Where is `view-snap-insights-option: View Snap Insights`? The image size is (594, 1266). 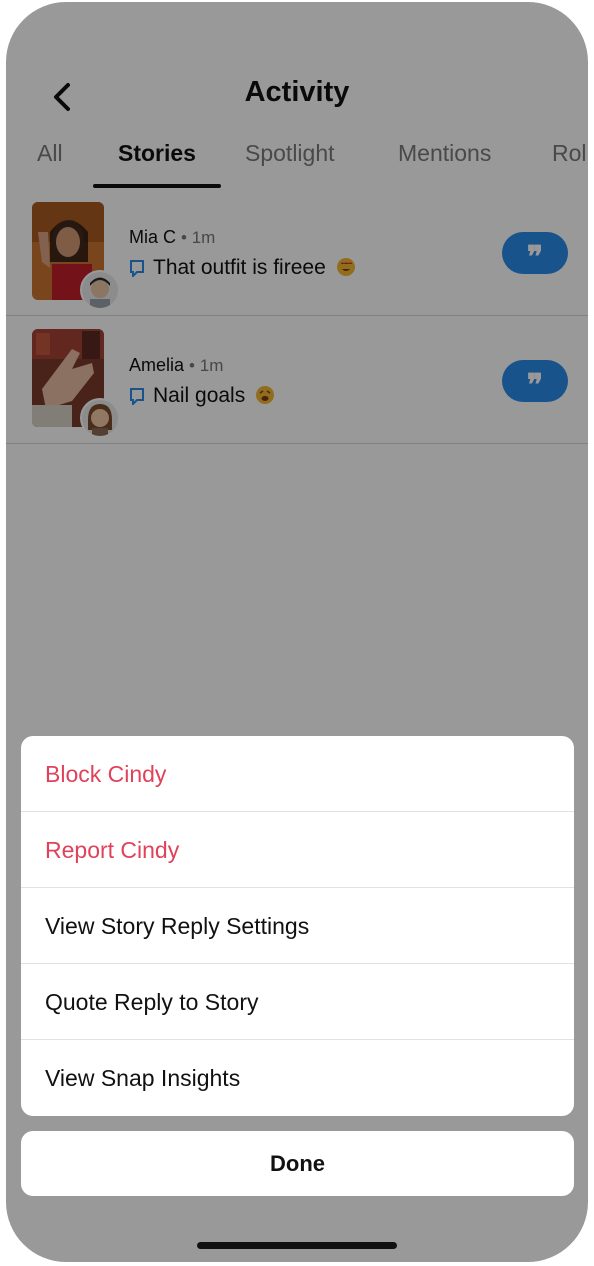 view-snap-insights-option: View Snap Insights is located at coordinates (297, 1078).